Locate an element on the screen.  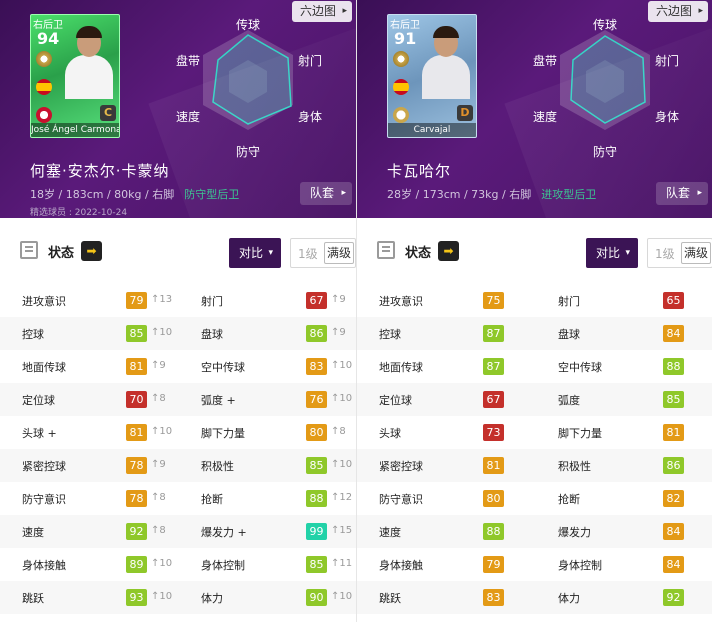
stat-row: 速度 88 爆发力 84 is located at coordinates (534, 531).